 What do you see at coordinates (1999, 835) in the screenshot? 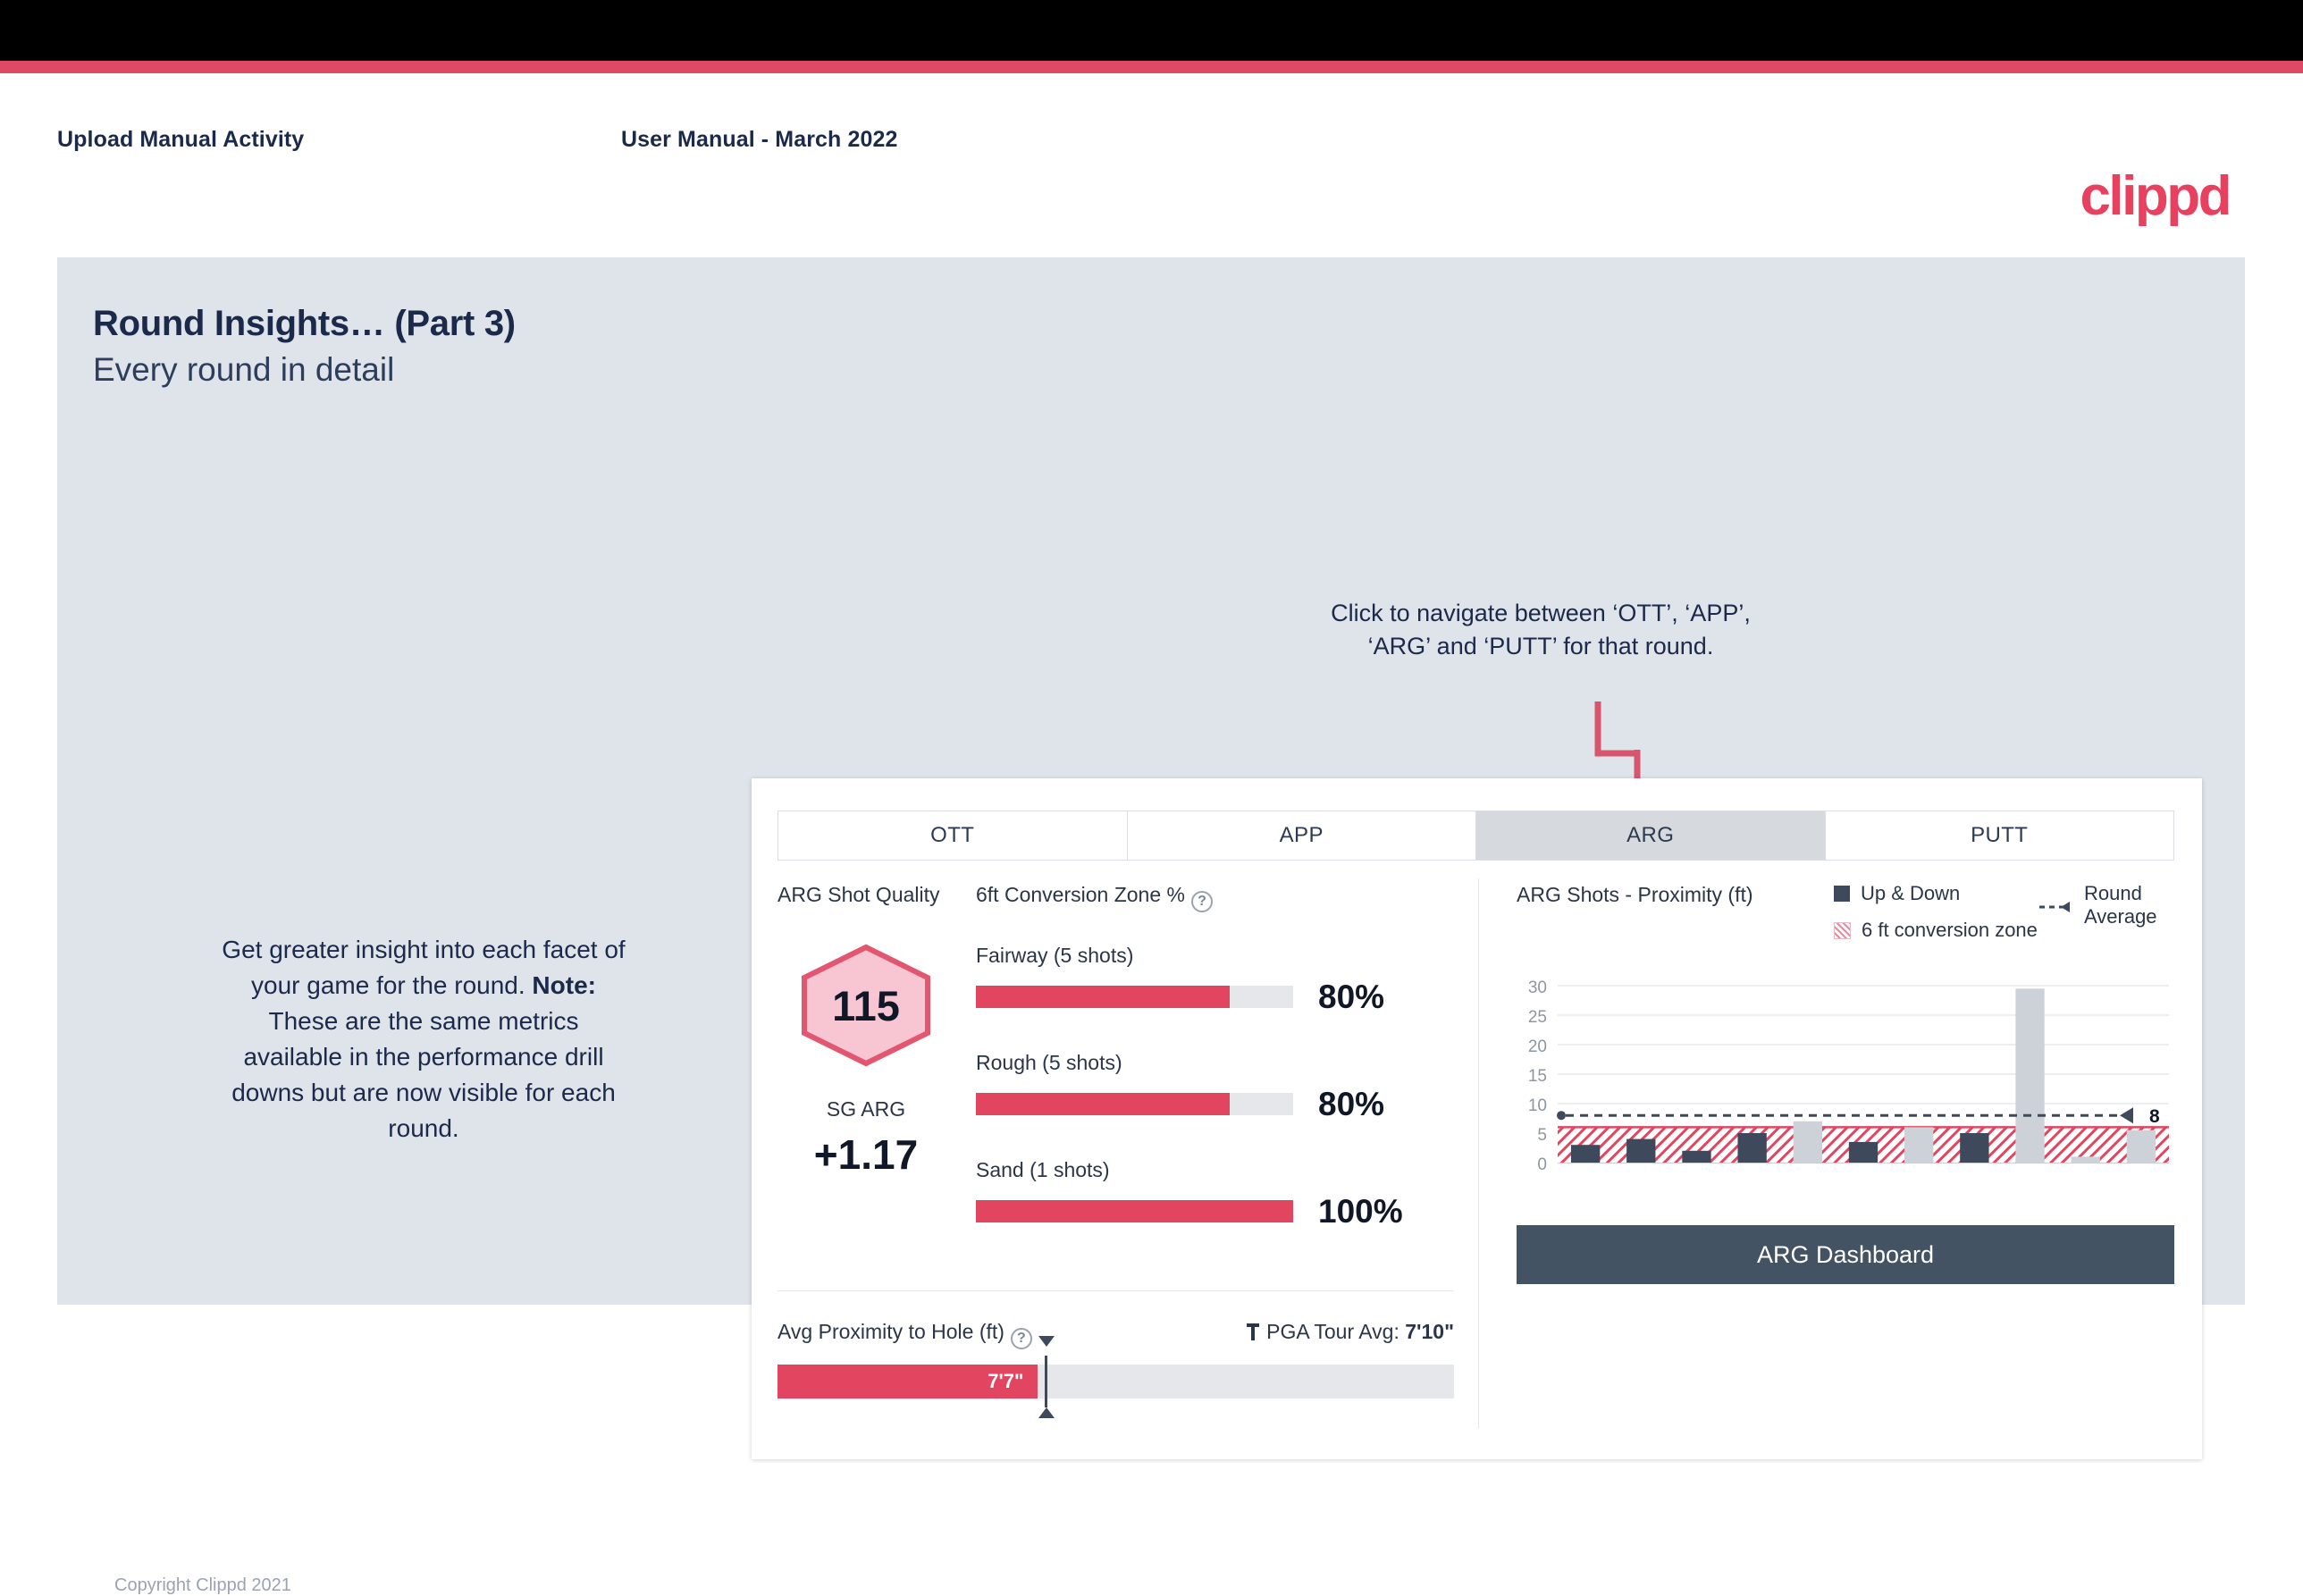
I see `tab-putt: PUTT` at bounding box center [1999, 835].